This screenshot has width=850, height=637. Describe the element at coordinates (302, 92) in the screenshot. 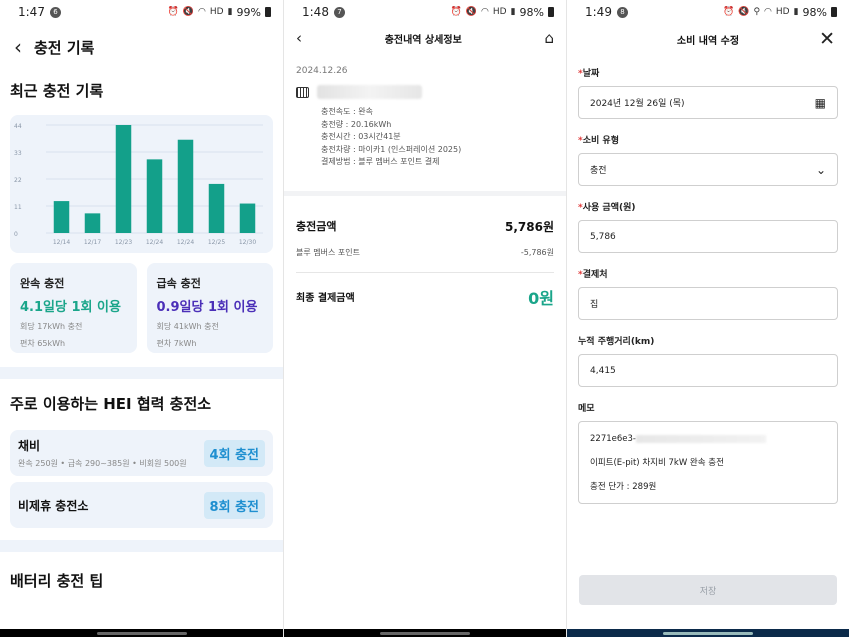

I see `charger-icon` at that location.